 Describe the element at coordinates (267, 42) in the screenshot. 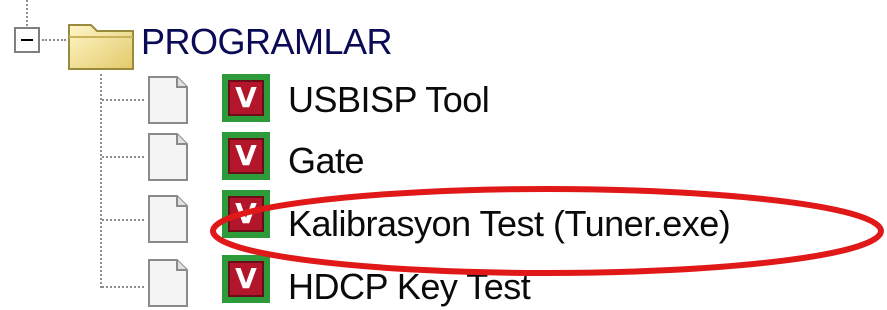

I see `tree-root-label: PROGRAMLAR` at that location.